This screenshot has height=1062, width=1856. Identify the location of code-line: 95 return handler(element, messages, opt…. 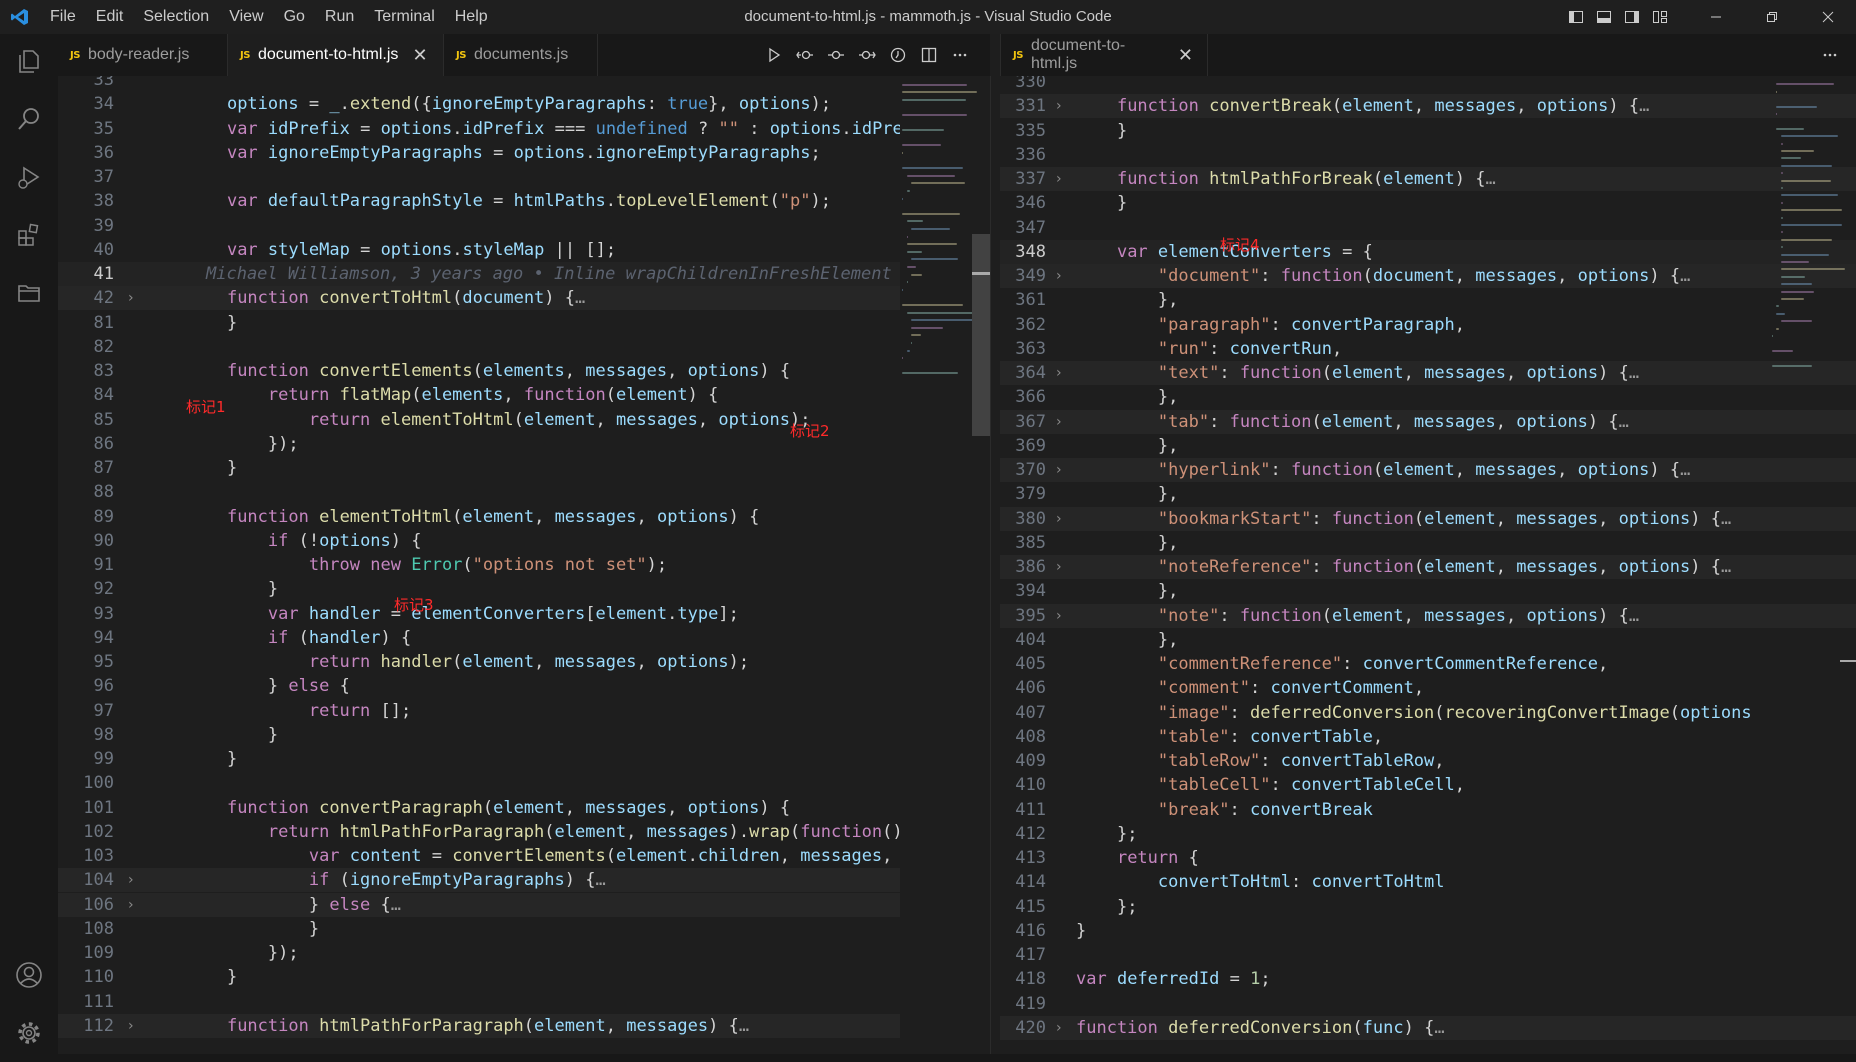
(479, 662).